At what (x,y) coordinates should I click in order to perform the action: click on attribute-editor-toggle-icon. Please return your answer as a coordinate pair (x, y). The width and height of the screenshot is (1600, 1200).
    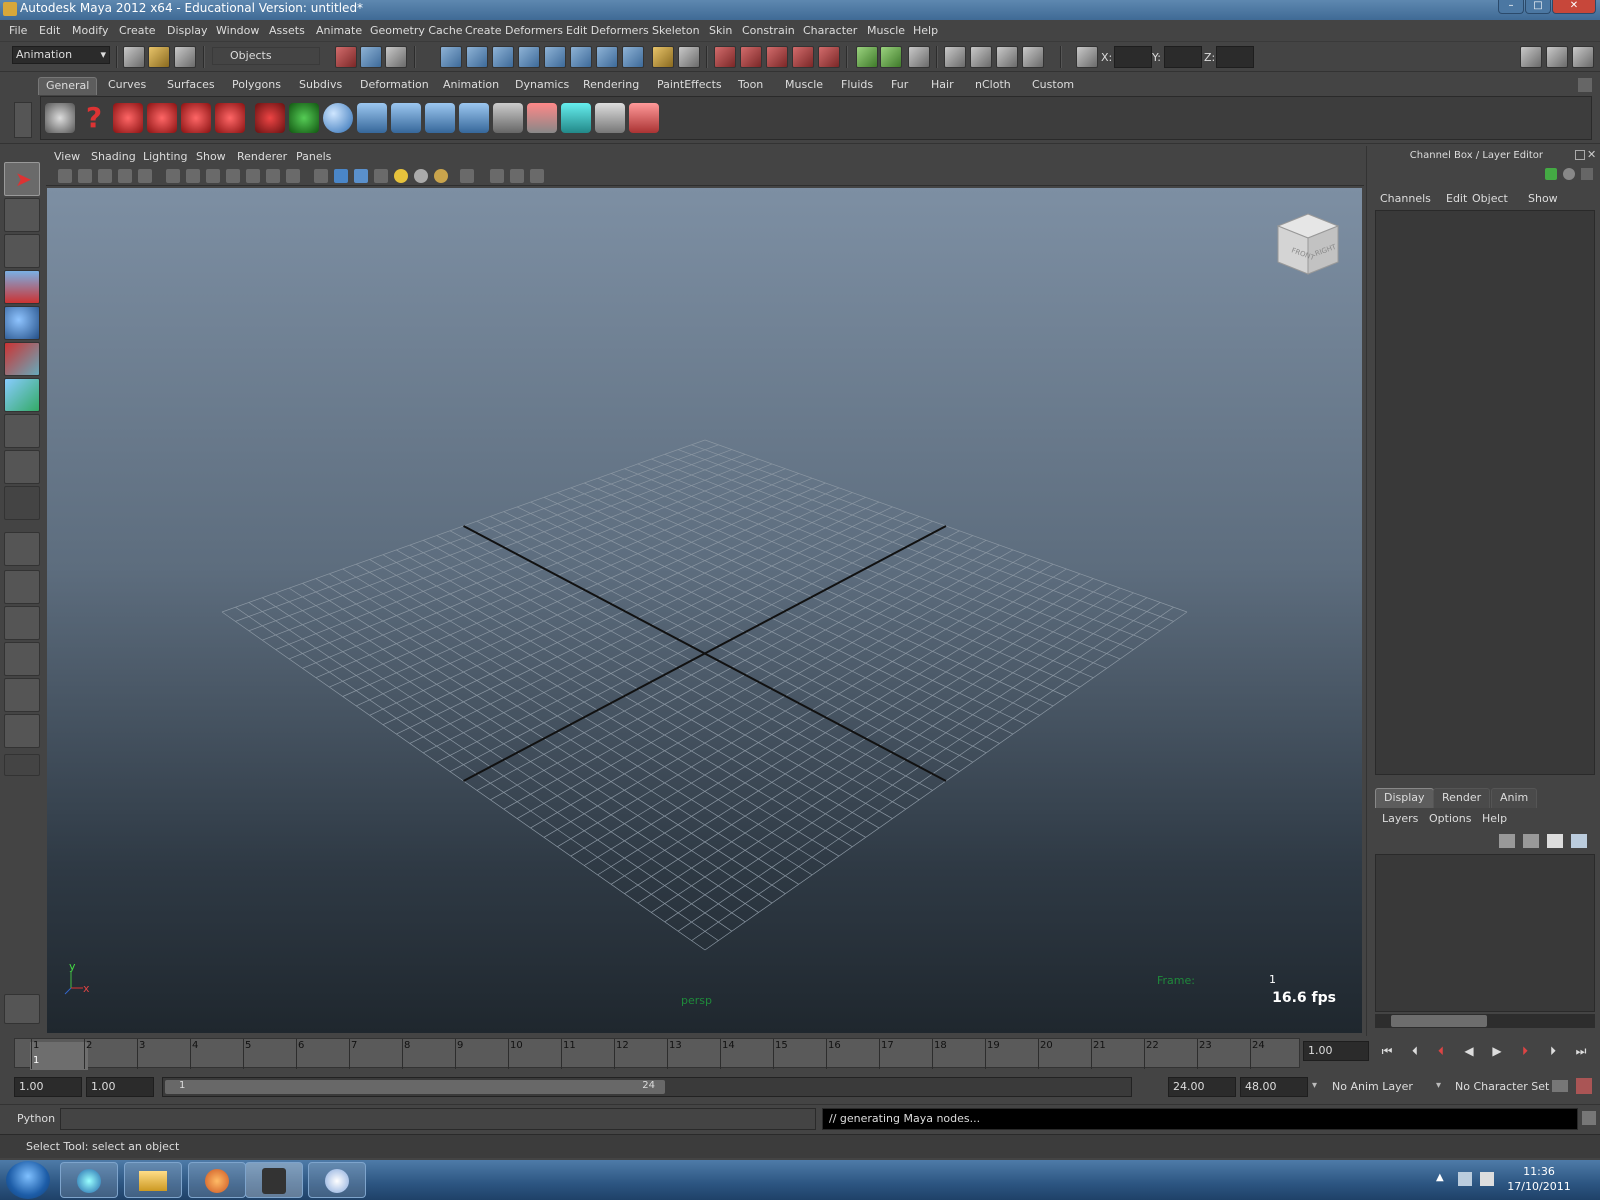
    Looking at the image, I should click on (1531, 57).